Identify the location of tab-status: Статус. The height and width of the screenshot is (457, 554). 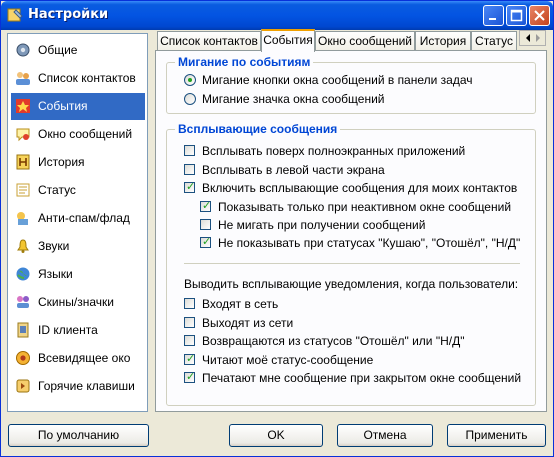
(494, 40).